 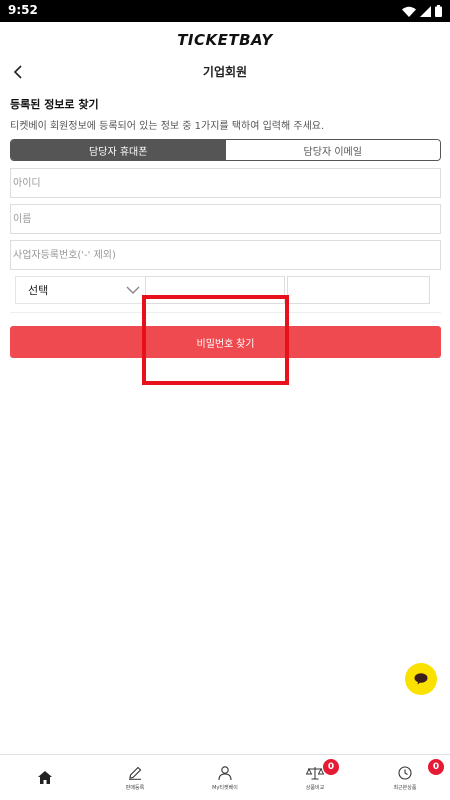 I want to click on brand-header: TICKETBAY, so click(x=225, y=39).